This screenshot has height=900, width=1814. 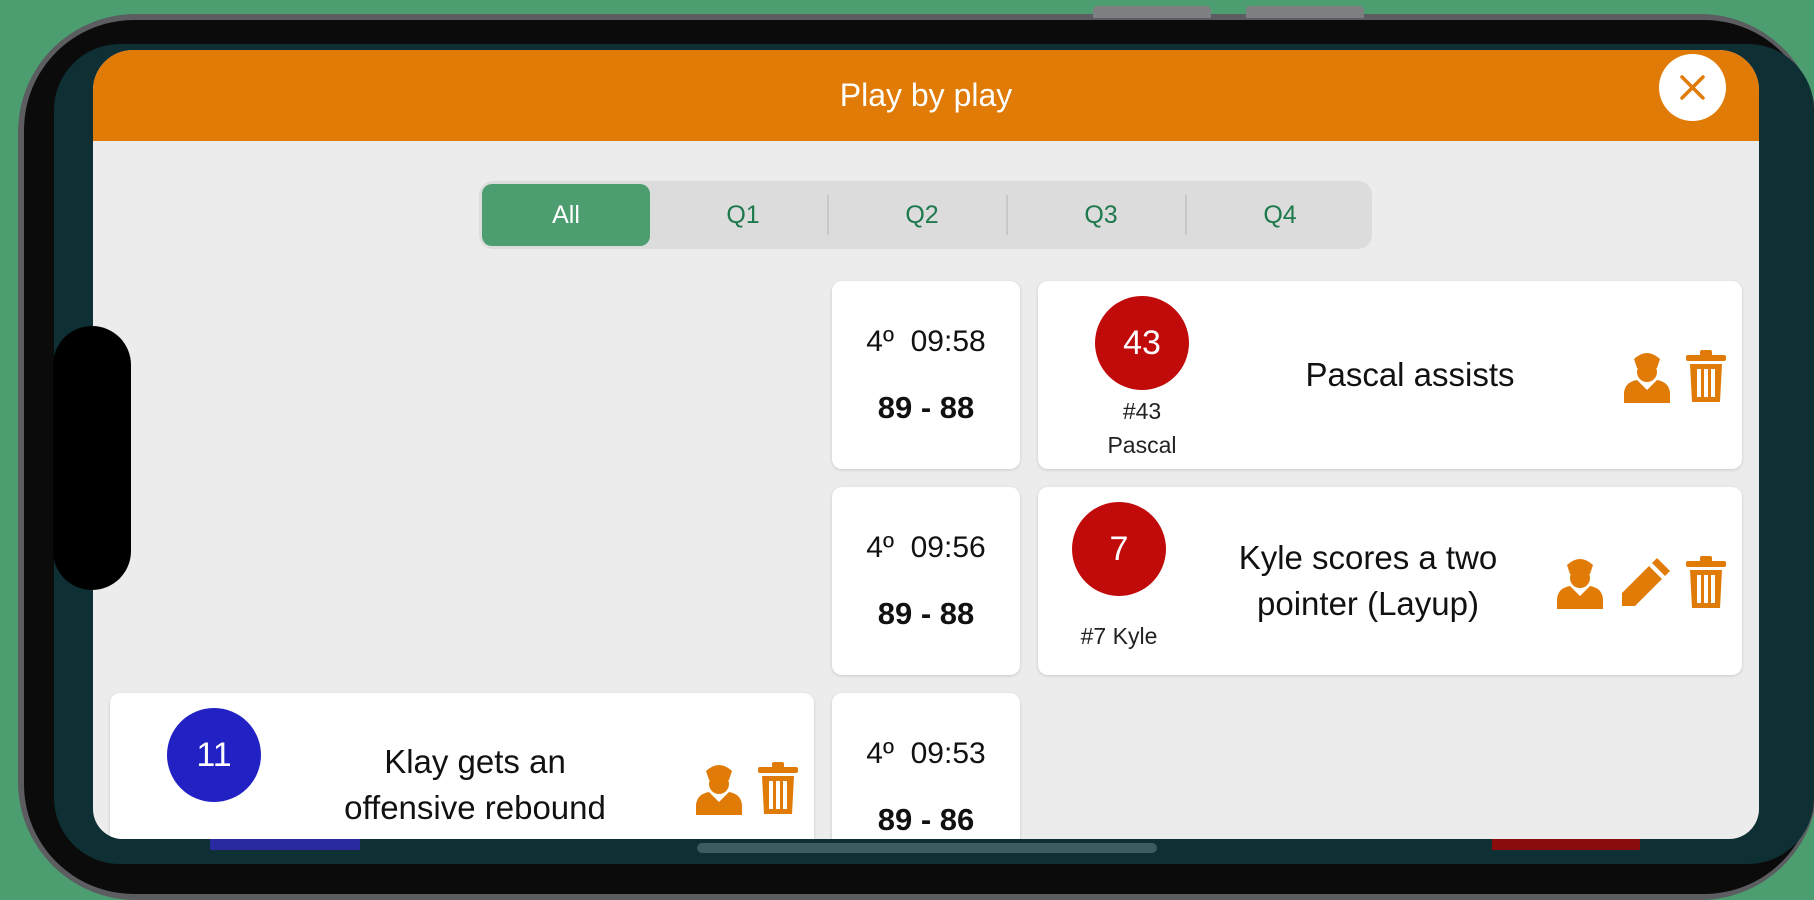 I want to click on play-card: 43 #43 Pascal Pascal assists, so click(x=1390, y=375).